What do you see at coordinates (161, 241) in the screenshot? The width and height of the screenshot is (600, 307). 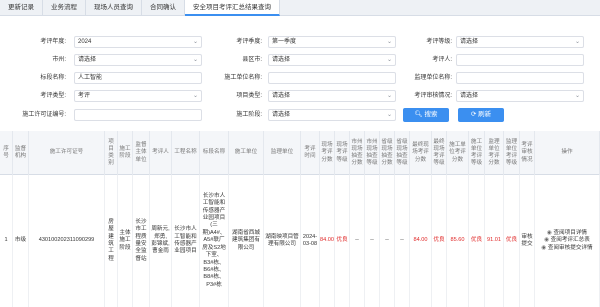 I see `cell-assessor: 周新元, 郑勇, 彭锦斌, 曹金雨` at bounding box center [161, 241].